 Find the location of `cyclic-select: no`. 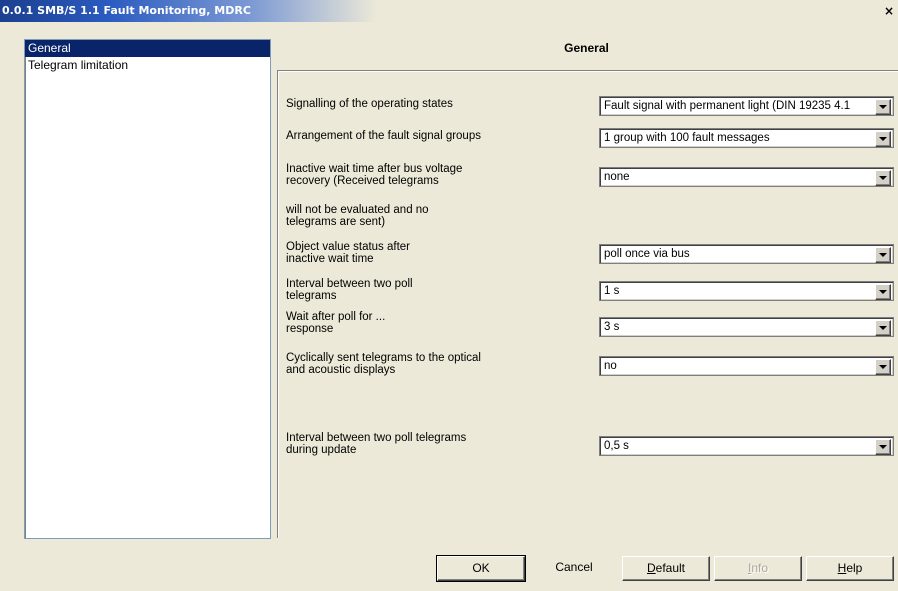

cyclic-select: no is located at coordinates (746, 366).